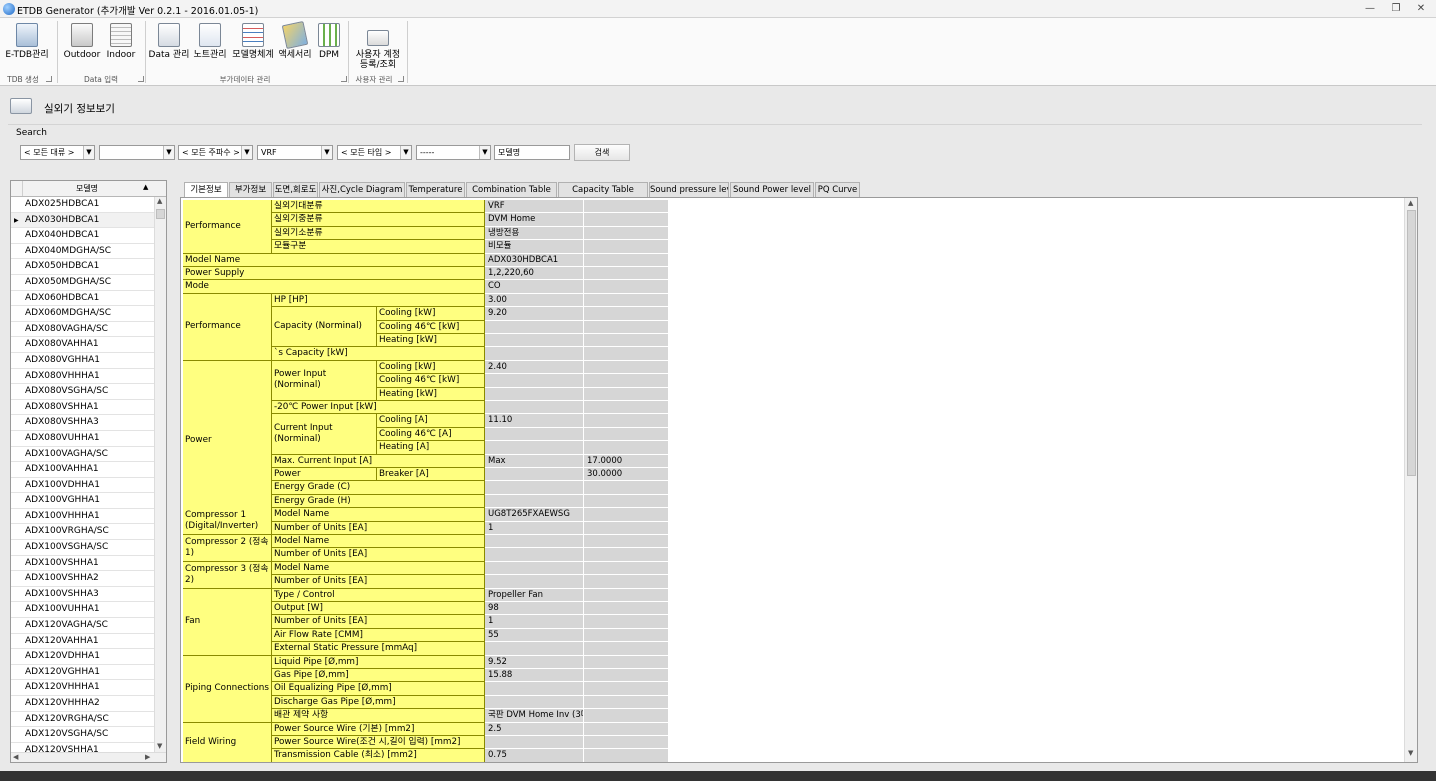 The height and width of the screenshot is (781, 1436). Describe the element at coordinates (534, 300) in the screenshot. I see `field-value: 3.00` at that location.